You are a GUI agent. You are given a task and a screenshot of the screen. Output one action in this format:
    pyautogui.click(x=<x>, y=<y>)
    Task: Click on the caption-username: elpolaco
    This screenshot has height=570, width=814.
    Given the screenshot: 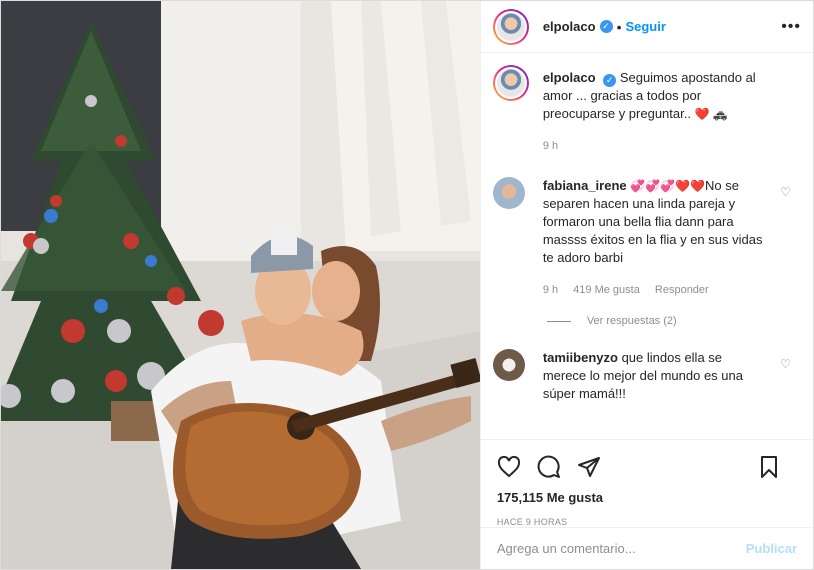 What is the action you would take?
    pyautogui.click(x=569, y=77)
    